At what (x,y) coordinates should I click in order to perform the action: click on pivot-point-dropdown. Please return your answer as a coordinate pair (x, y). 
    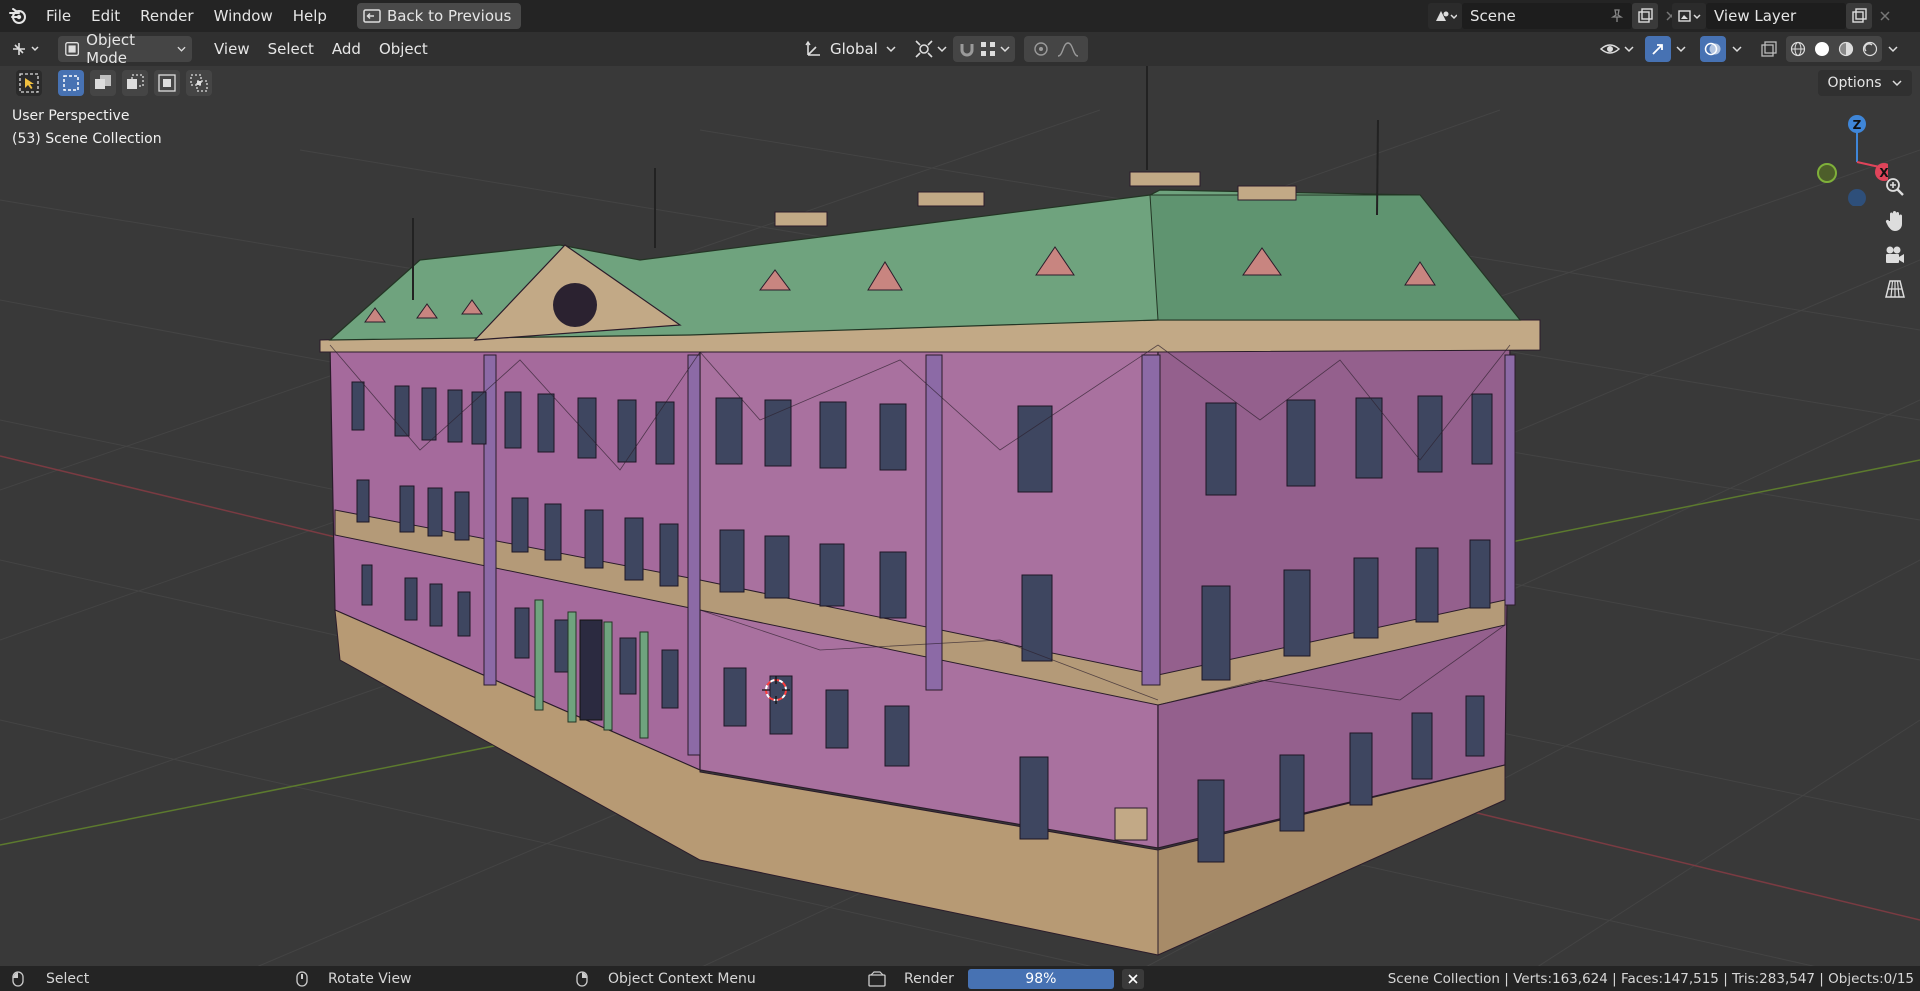
    Looking at the image, I should click on (931, 49).